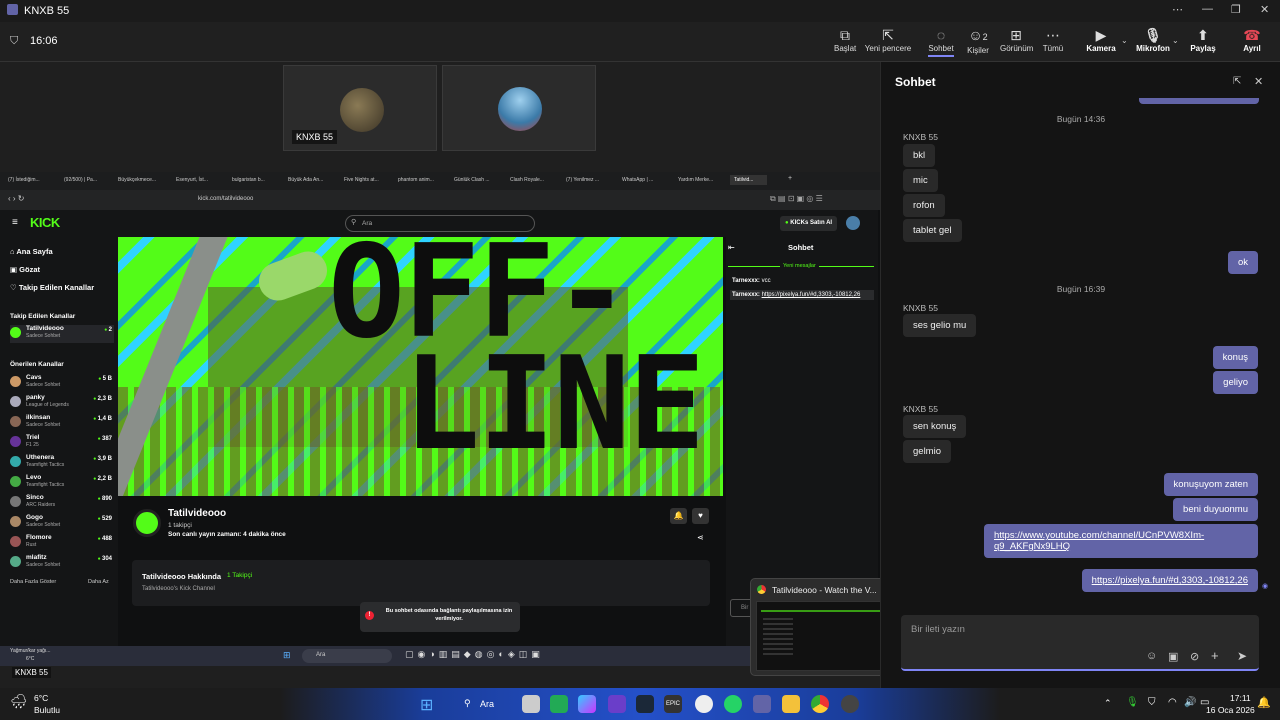  I want to click on notifications-icon: 🔔, so click(1264, 702).